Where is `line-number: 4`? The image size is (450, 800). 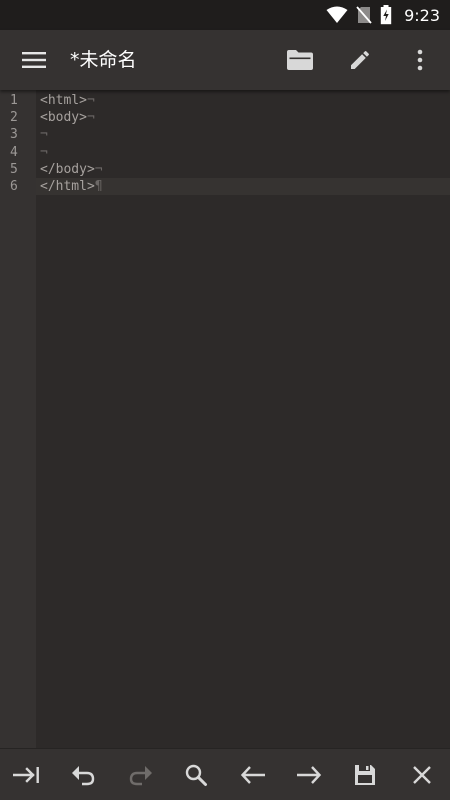
line-number: 4 is located at coordinates (14, 152).